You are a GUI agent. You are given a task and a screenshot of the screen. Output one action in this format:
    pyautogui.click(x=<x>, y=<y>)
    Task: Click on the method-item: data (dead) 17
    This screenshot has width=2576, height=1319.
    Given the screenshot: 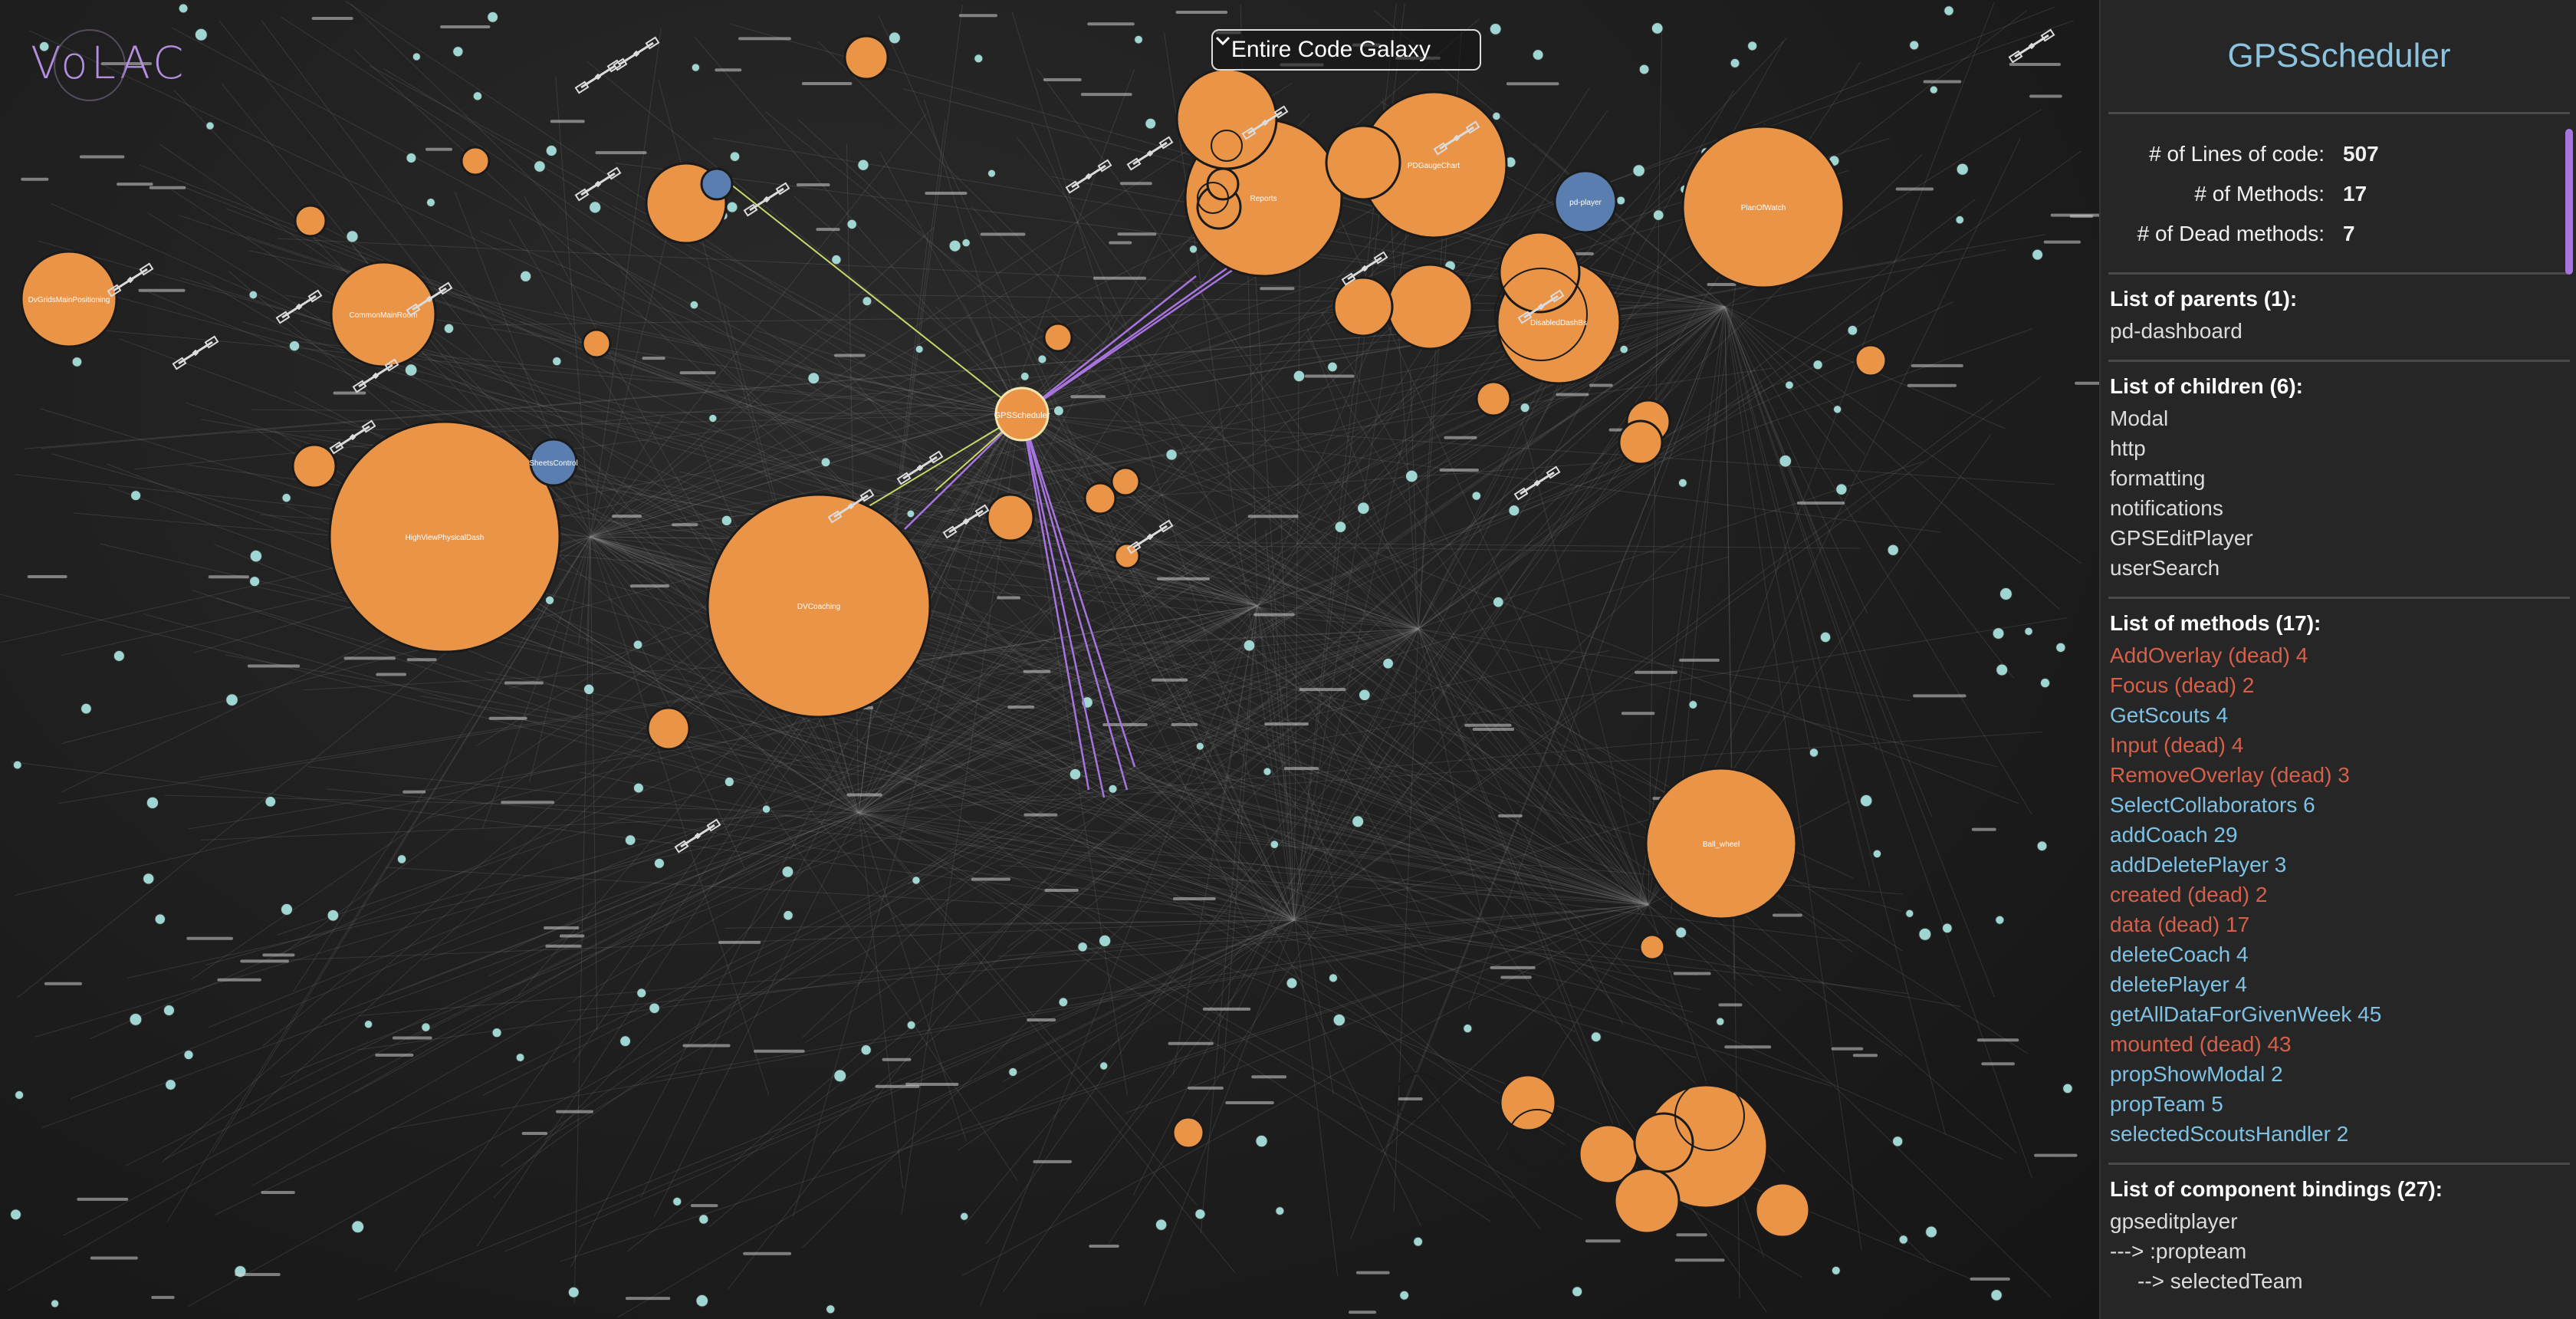 What is the action you would take?
    pyautogui.click(x=2339, y=924)
    